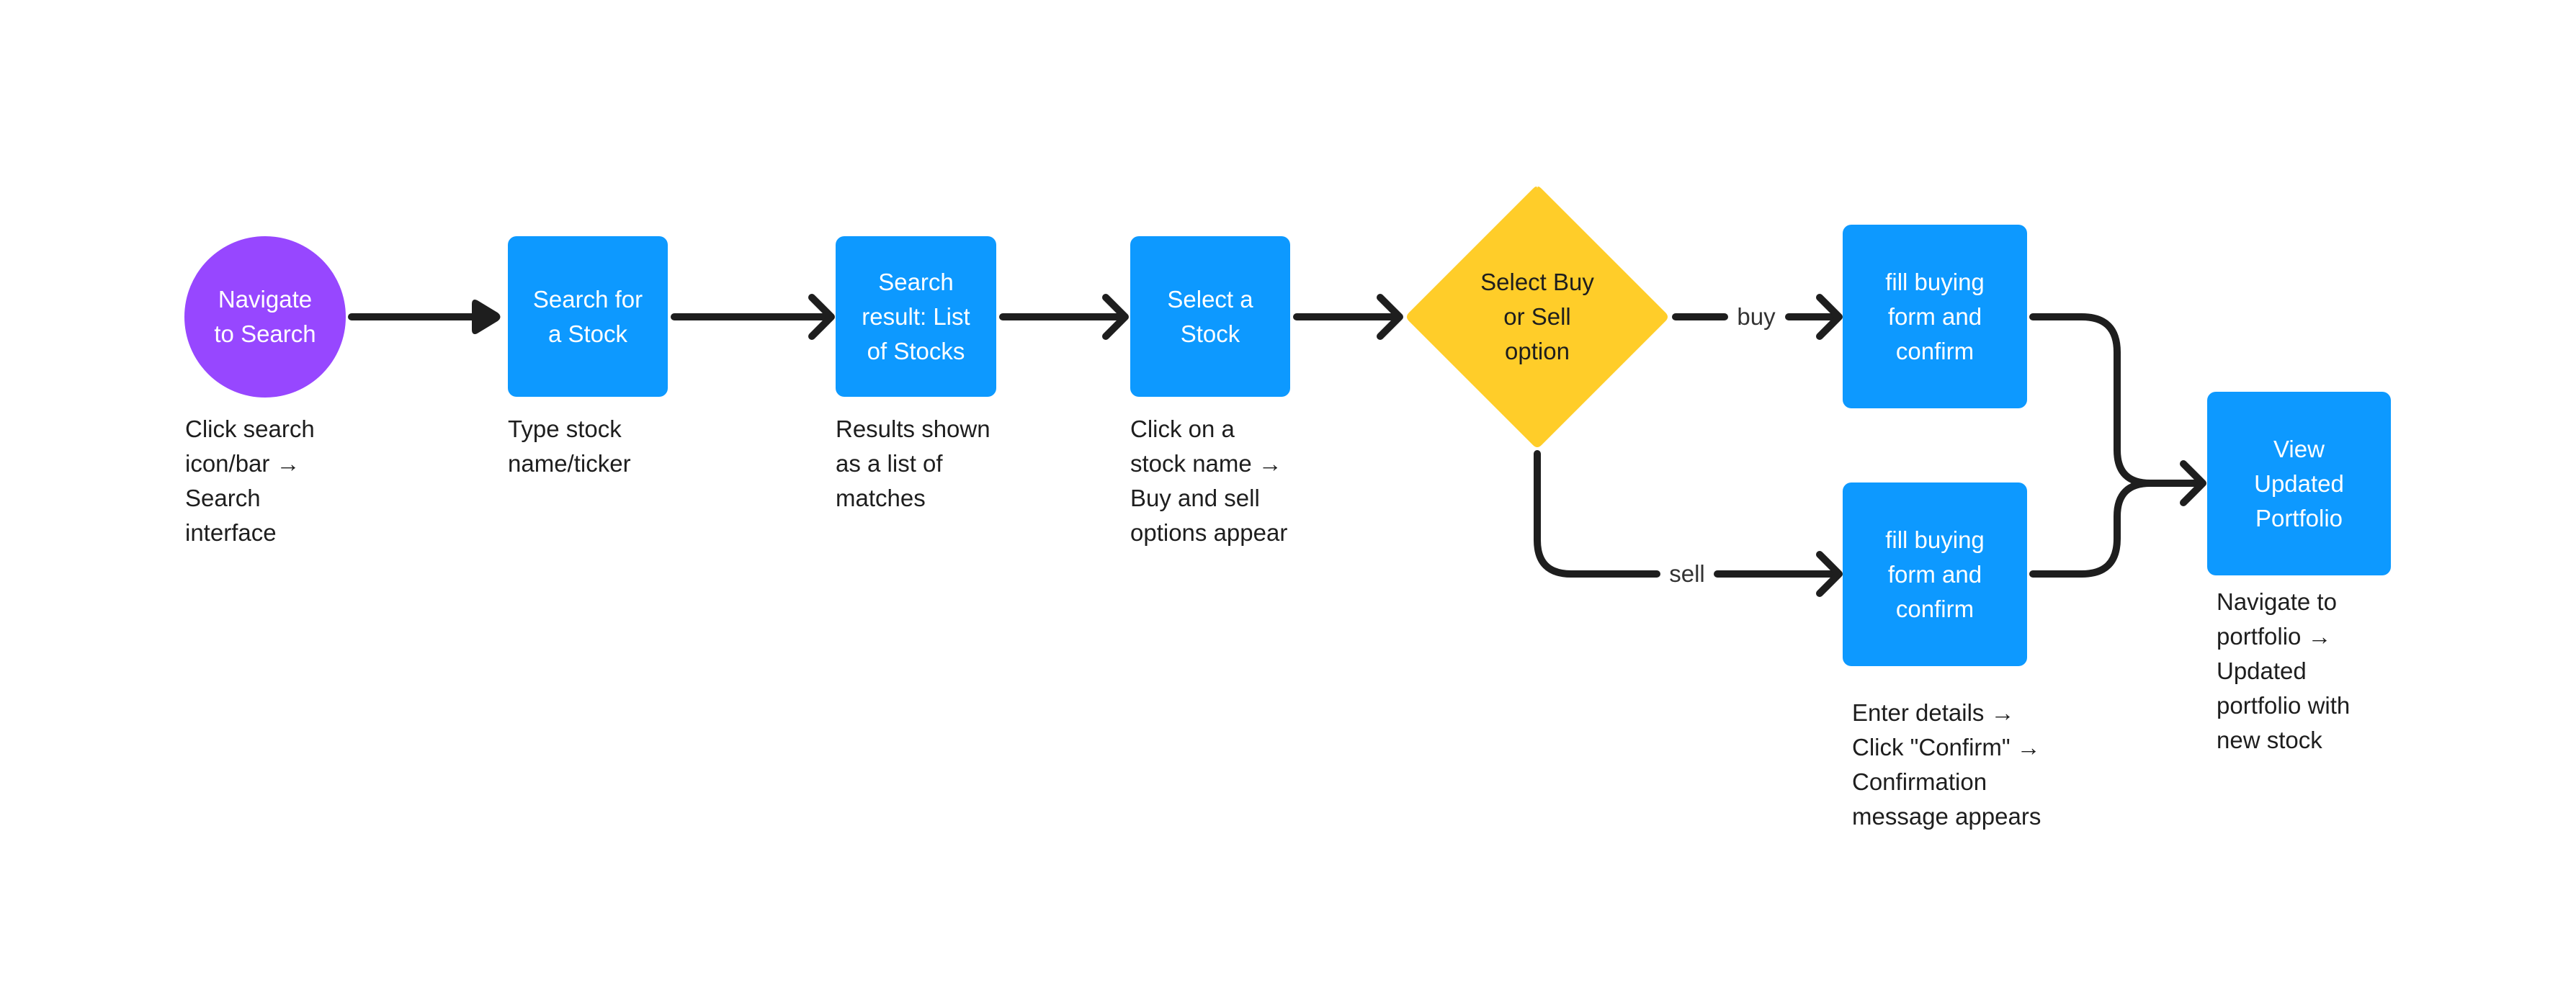 This screenshot has height=1001, width=2576. Describe the element at coordinates (569, 447) in the screenshot. I see `search-node-caption: Type stock name/ticker` at that location.